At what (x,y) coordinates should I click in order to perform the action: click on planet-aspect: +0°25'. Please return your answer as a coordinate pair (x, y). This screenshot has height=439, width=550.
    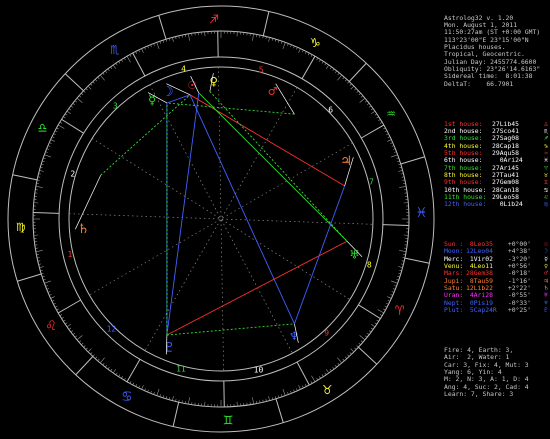
    Looking at the image, I should click on (517, 310).